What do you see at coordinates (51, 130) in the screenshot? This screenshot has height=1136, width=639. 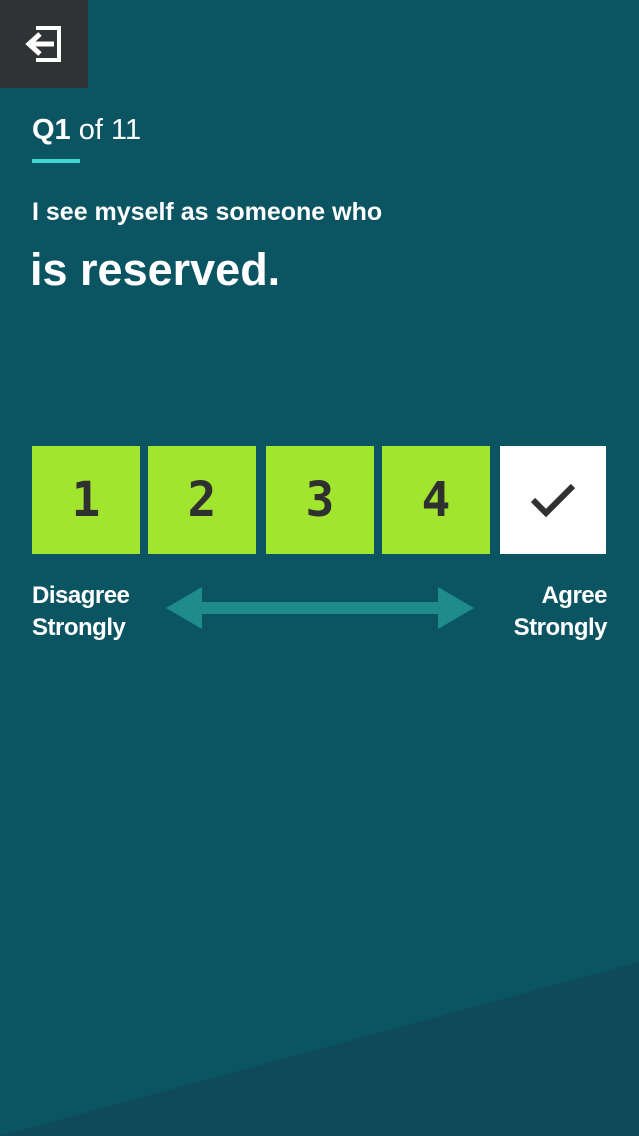 I see `question-number: Q1` at bounding box center [51, 130].